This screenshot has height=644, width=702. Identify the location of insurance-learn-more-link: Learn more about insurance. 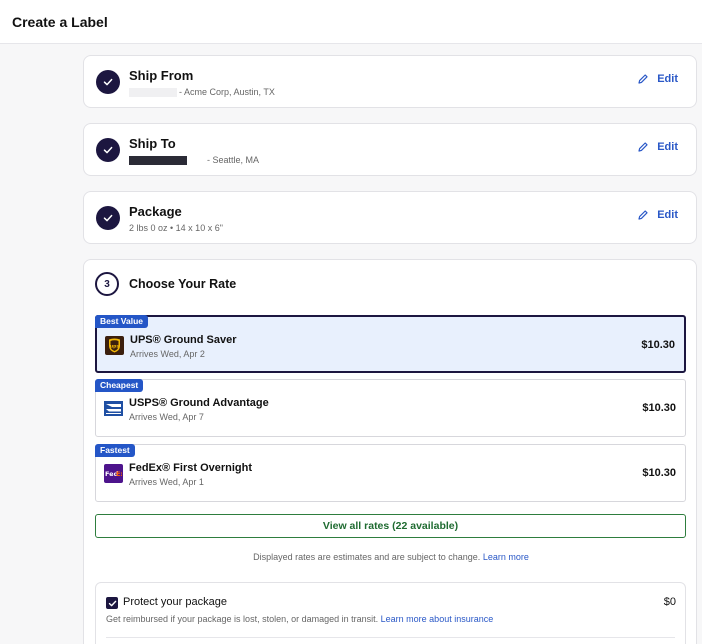
(437, 619).